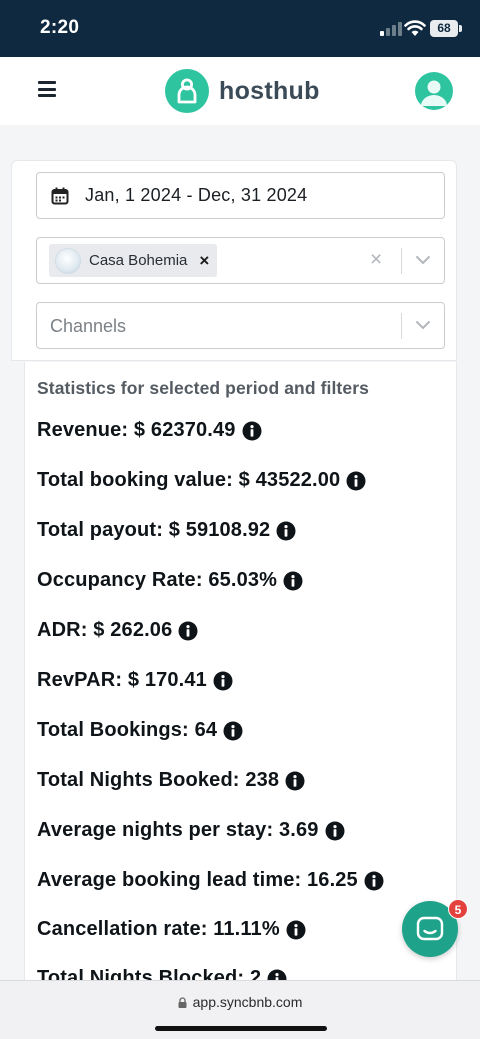  Describe the element at coordinates (68, 260) in the screenshot. I see `property-thumbnail` at that location.